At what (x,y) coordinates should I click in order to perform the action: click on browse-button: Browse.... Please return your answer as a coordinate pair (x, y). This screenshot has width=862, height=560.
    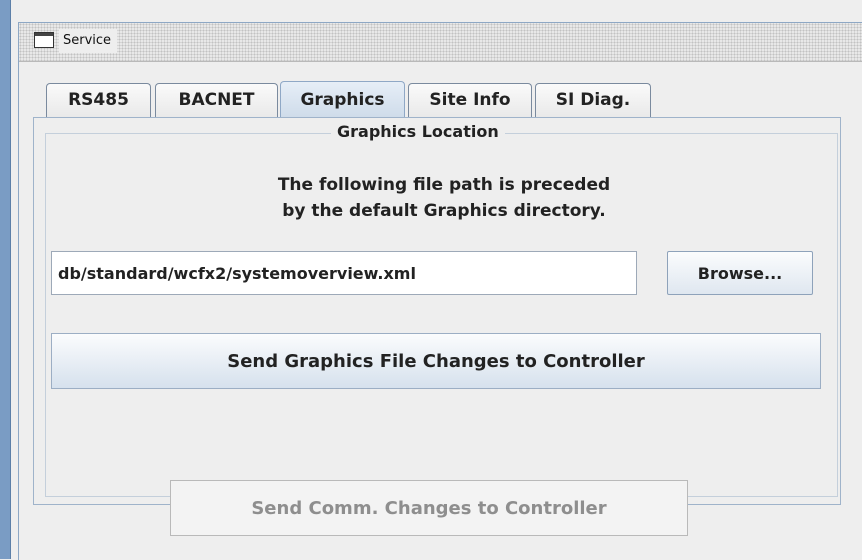
    Looking at the image, I should click on (740, 273).